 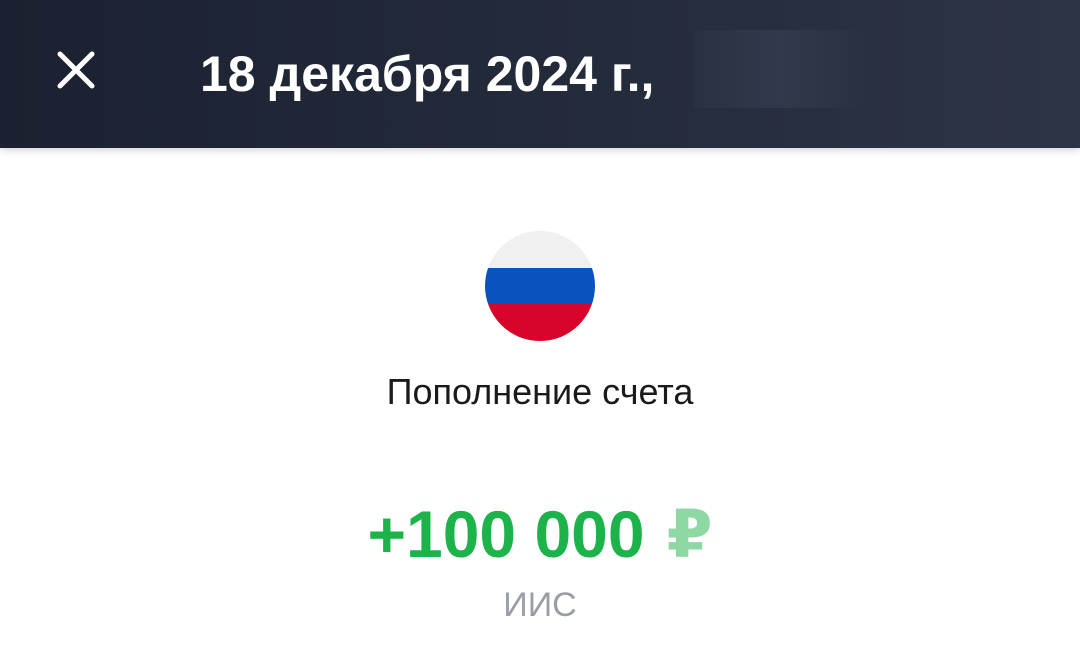 What do you see at coordinates (540, 391) in the screenshot?
I see `operation-title: Пополнение счета` at bounding box center [540, 391].